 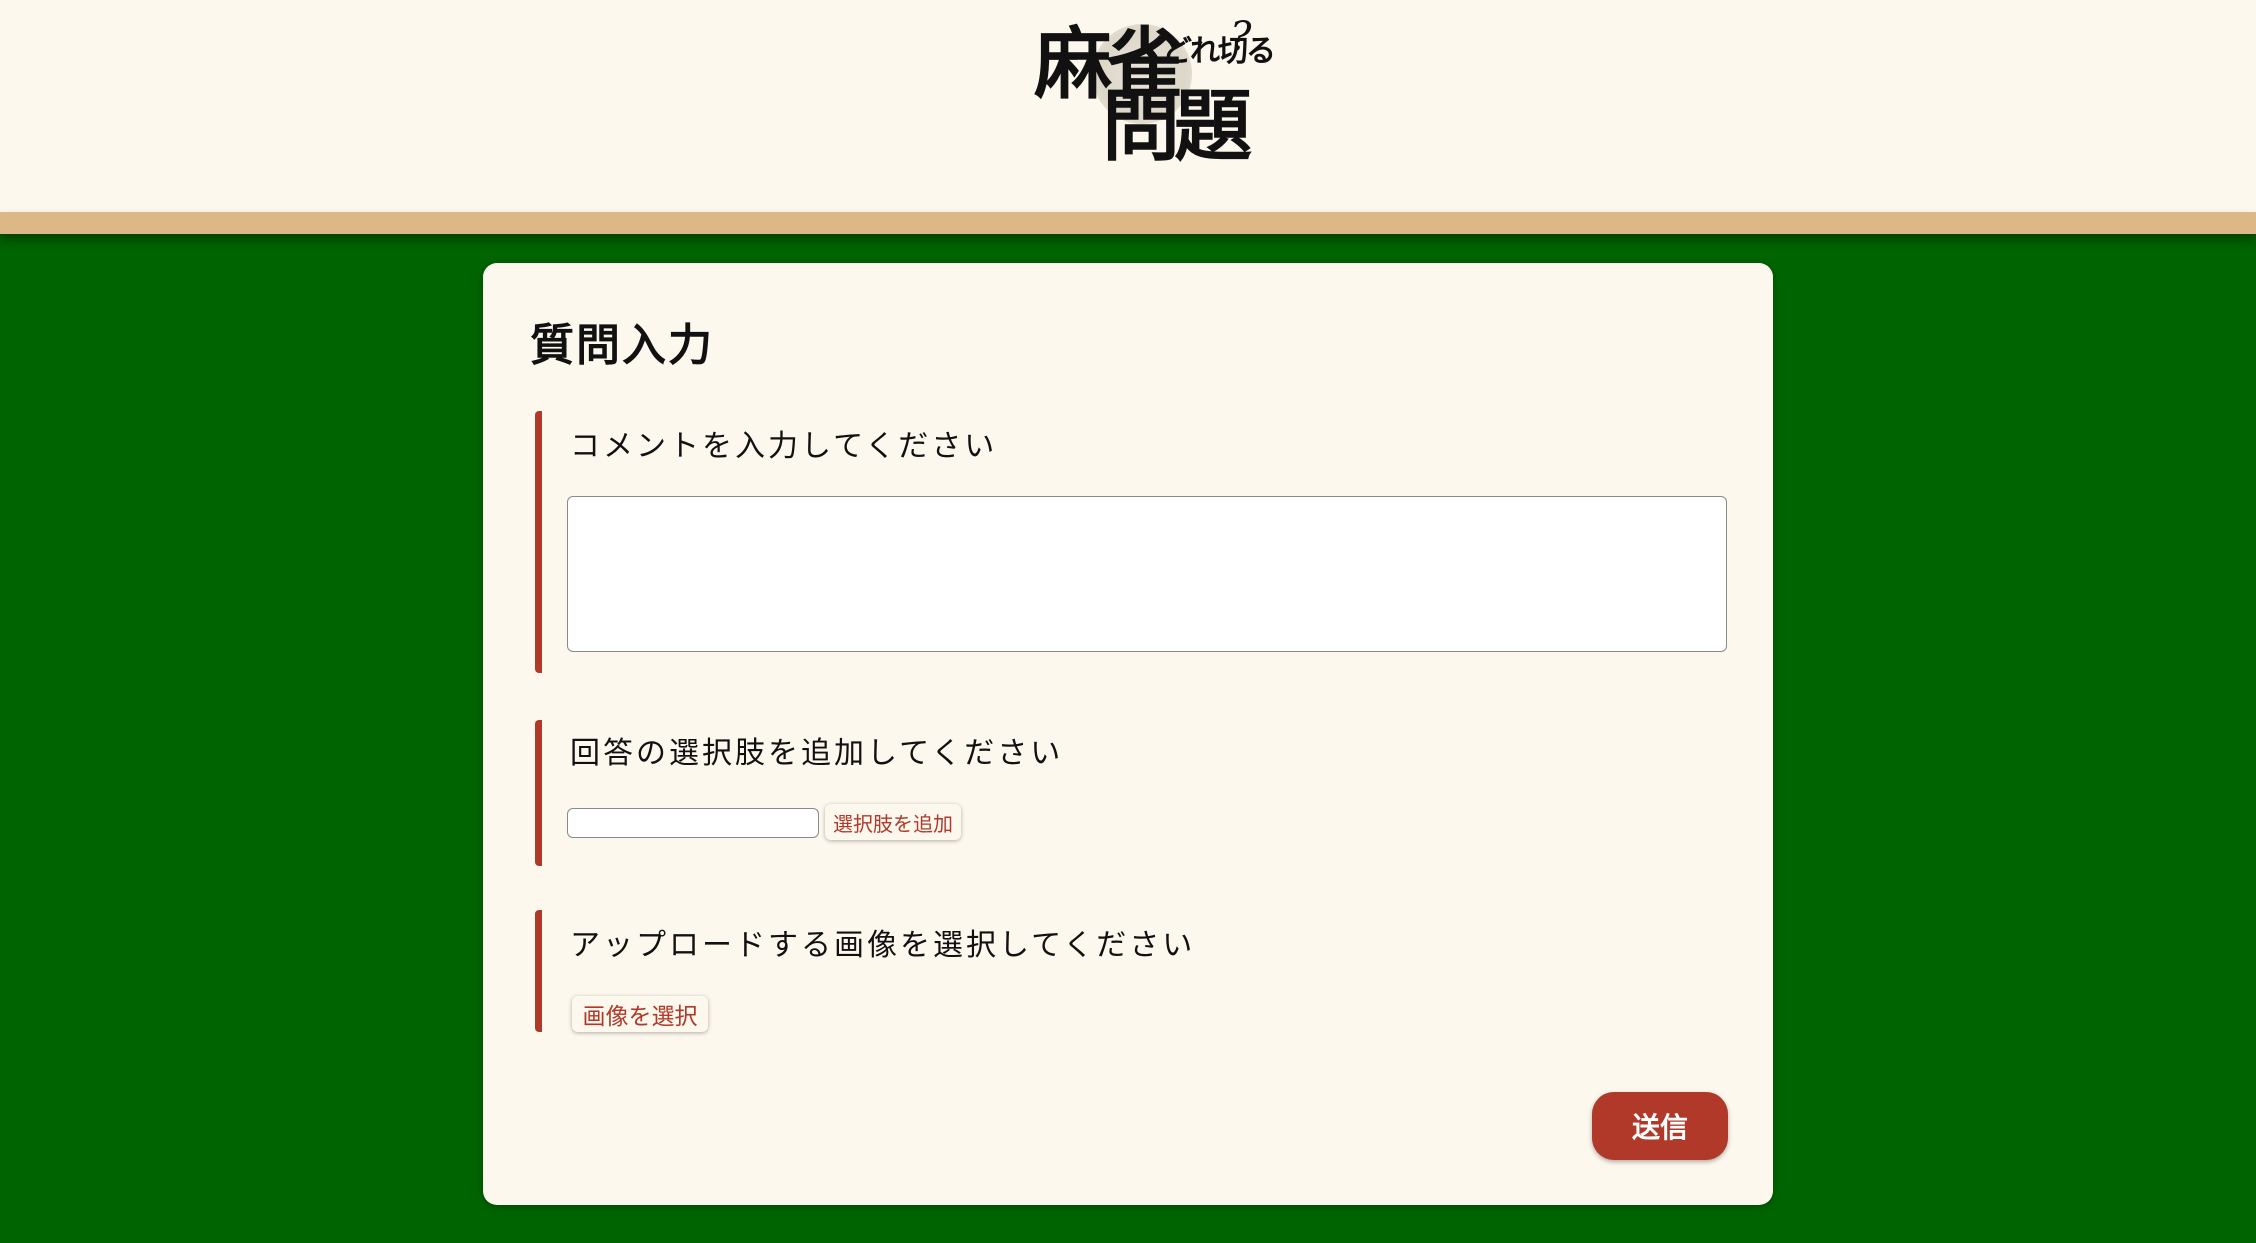 What do you see at coordinates (817, 753) in the screenshot?
I see `choices-label: 回答の選択肢を追加してください` at bounding box center [817, 753].